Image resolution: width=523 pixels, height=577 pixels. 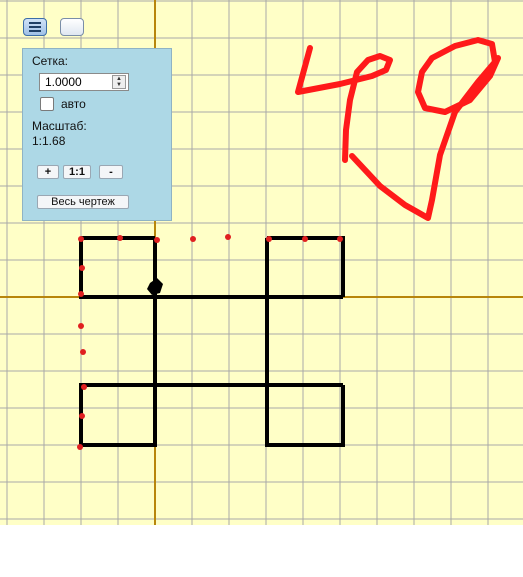 I want to click on spin-down-arrow-icon: ▼, so click(x=119, y=85).